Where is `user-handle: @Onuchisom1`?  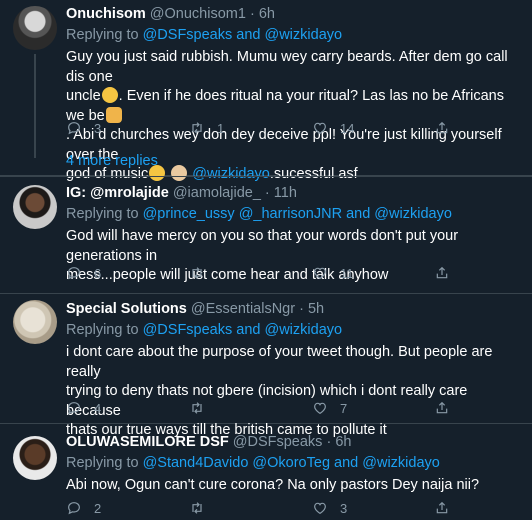 user-handle: @Onuchisom1 is located at coordinates (198, 14).